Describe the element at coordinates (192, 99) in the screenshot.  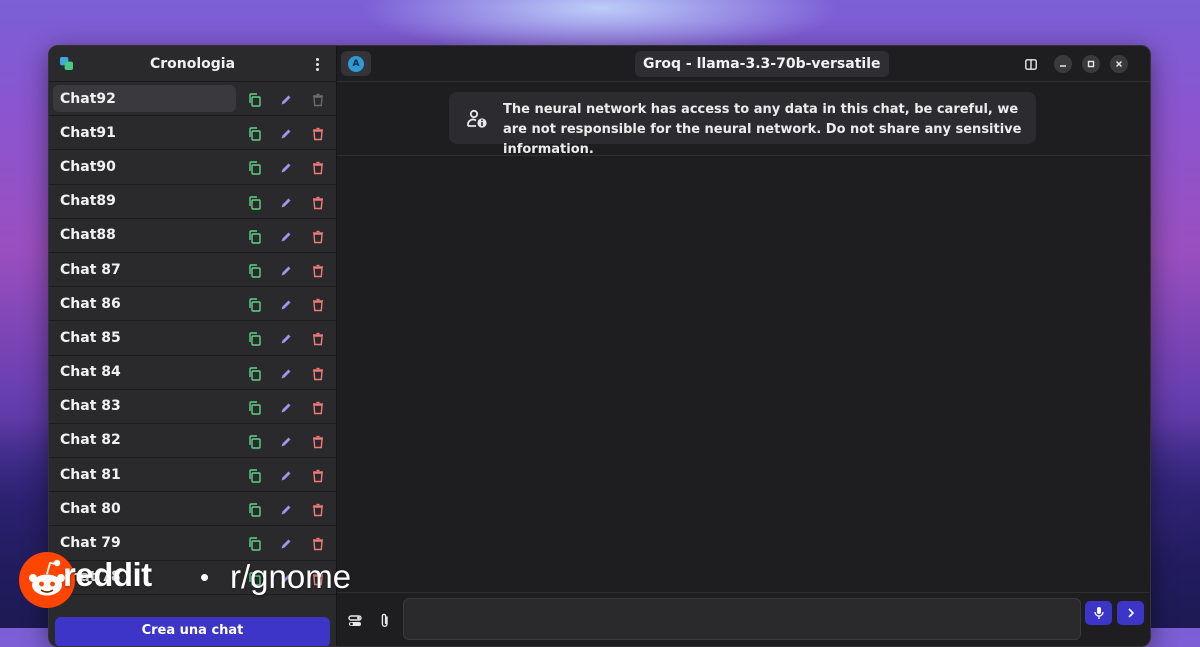
I see `chat-list-item: Chat92` at that location.